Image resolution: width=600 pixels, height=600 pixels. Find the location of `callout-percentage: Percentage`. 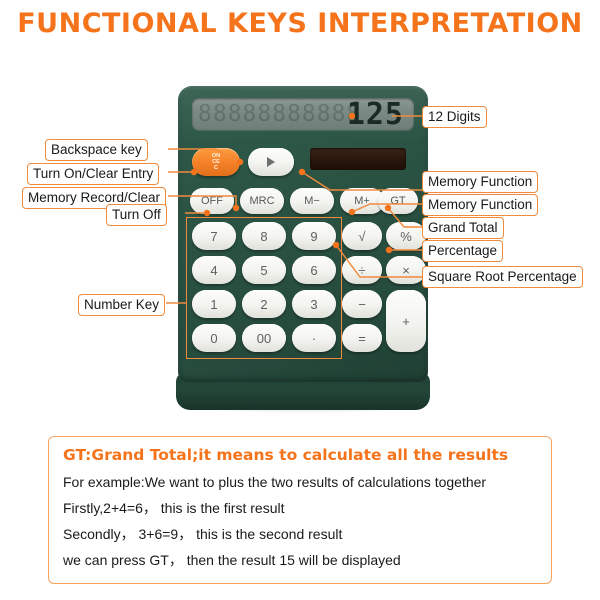

callout-percentage: Percentage is located at coordinates (463, 251).